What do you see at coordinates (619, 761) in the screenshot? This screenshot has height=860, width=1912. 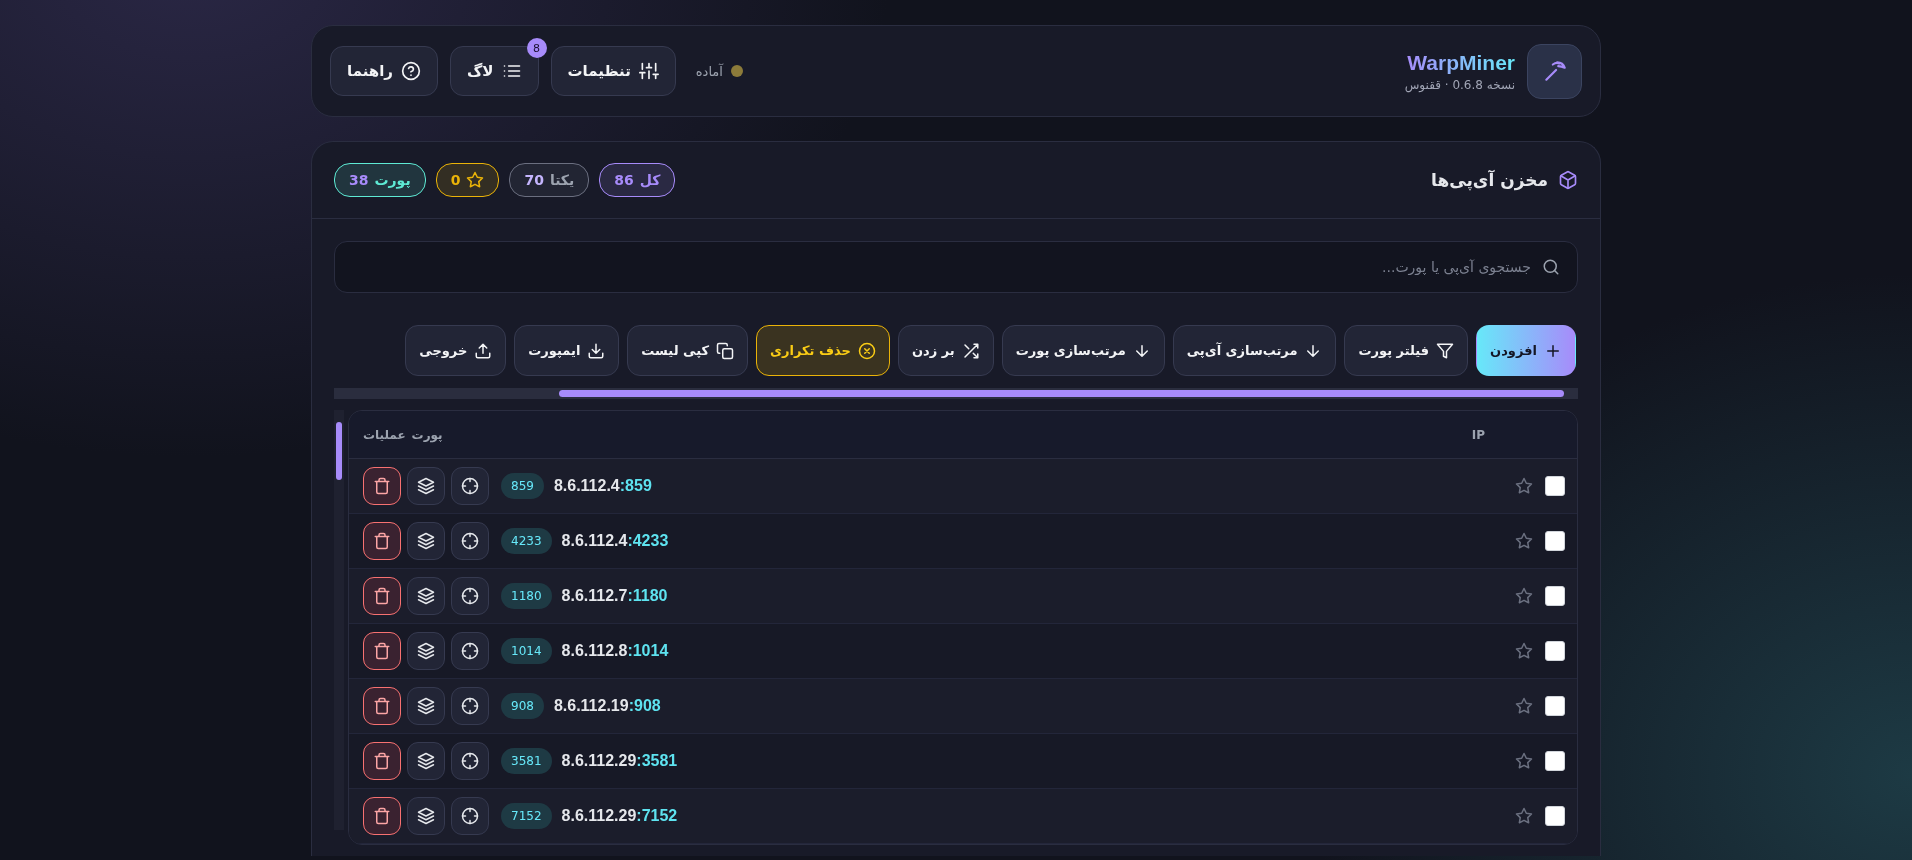 I see `ip-address: 8.6.112.29:3581` at bounding box center [619, 761].